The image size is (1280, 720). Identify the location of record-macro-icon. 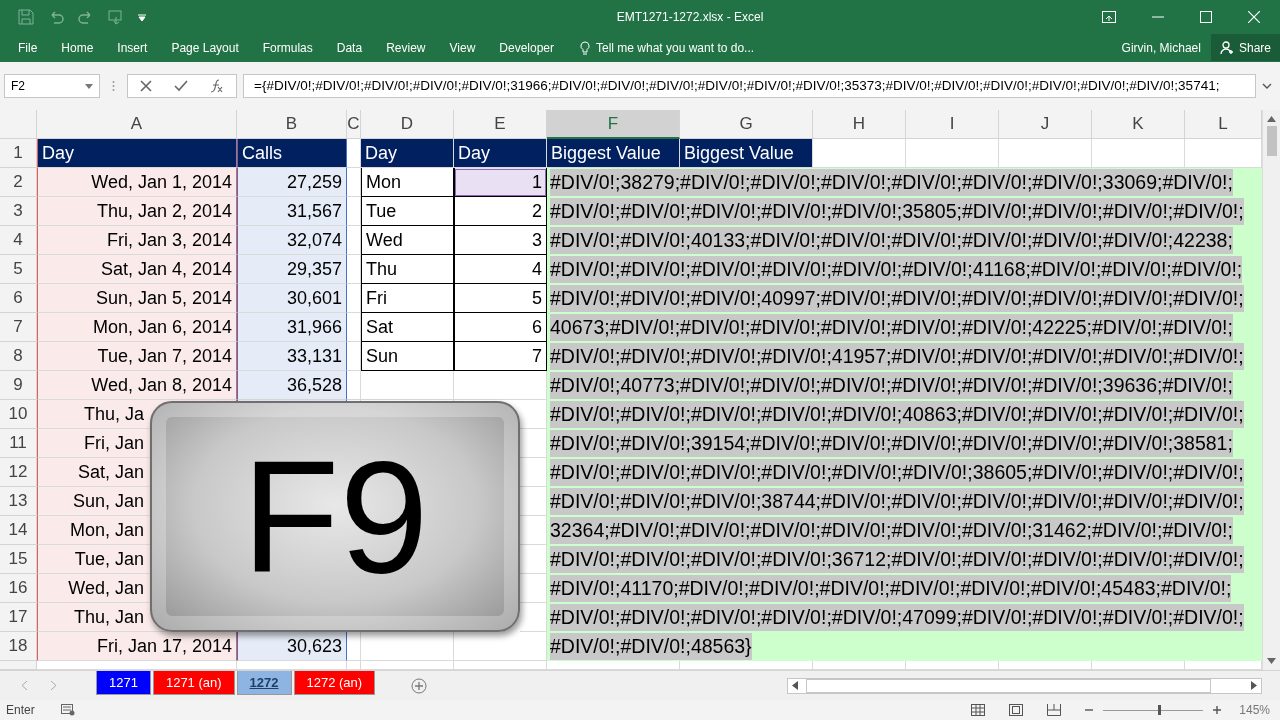
(67, 710).